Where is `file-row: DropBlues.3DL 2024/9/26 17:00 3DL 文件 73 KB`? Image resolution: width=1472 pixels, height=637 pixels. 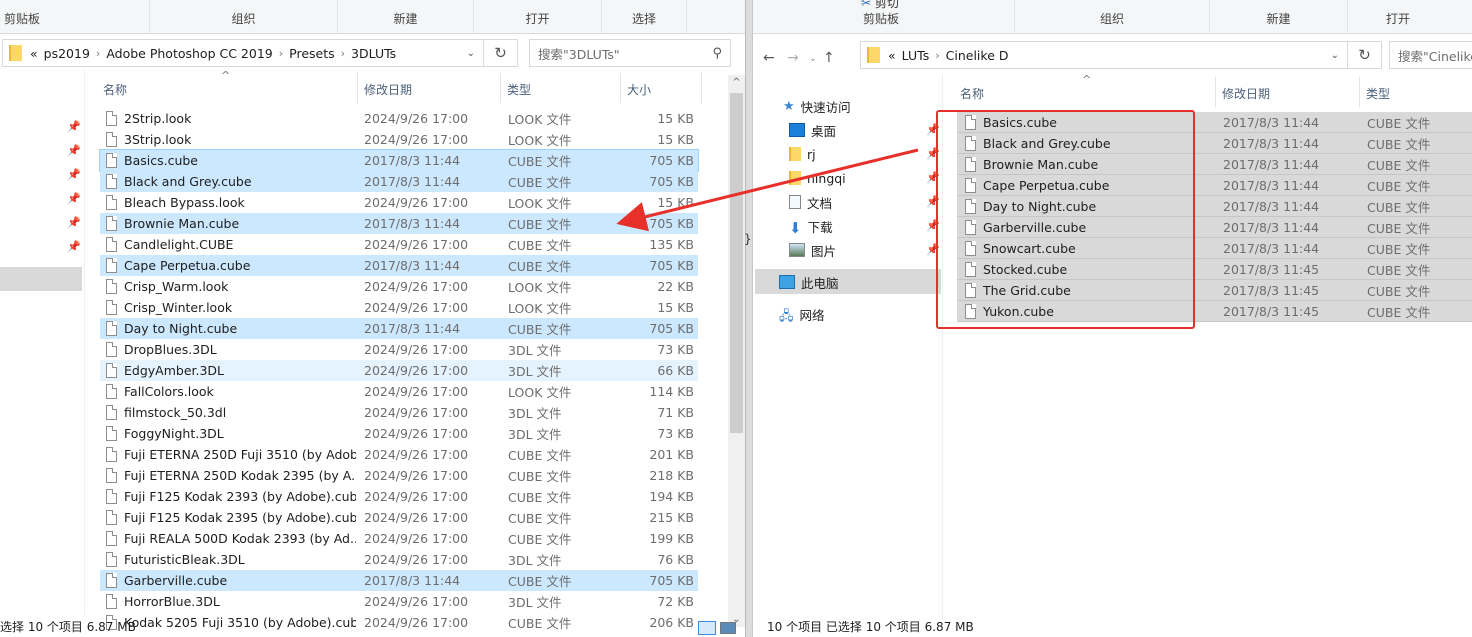
file-row: DropBlues.3DL 2024/9/26 17:00 3DL 文件 73 KB is located at coordinates (399, 349).